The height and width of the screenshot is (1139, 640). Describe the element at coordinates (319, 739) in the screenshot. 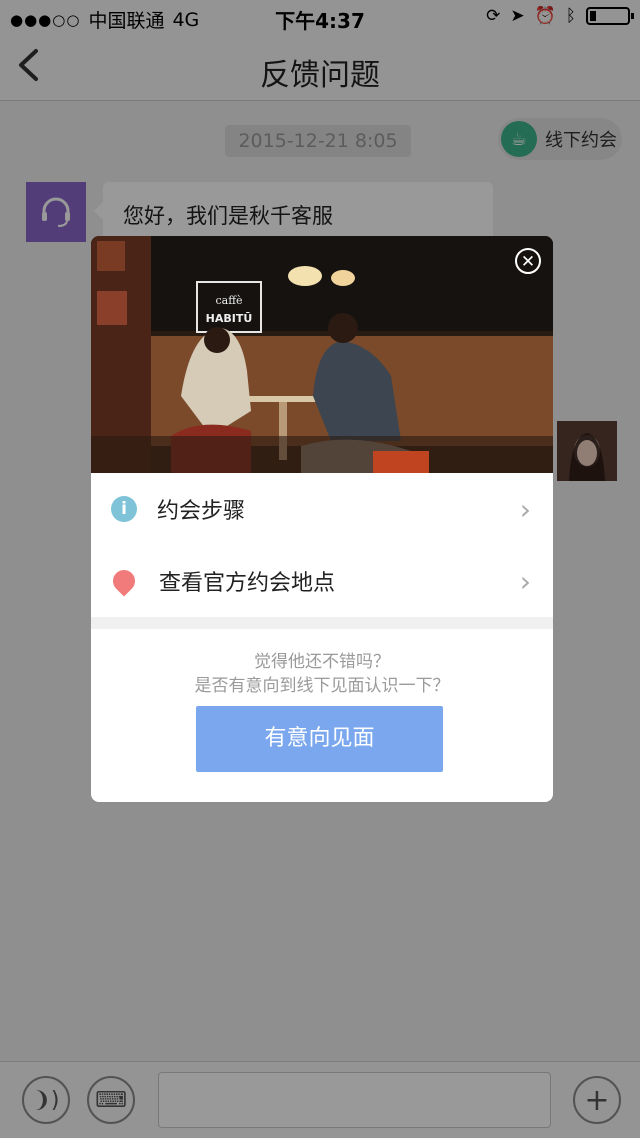

I see `willing-to-meet-button: 有意向见面` at that location.